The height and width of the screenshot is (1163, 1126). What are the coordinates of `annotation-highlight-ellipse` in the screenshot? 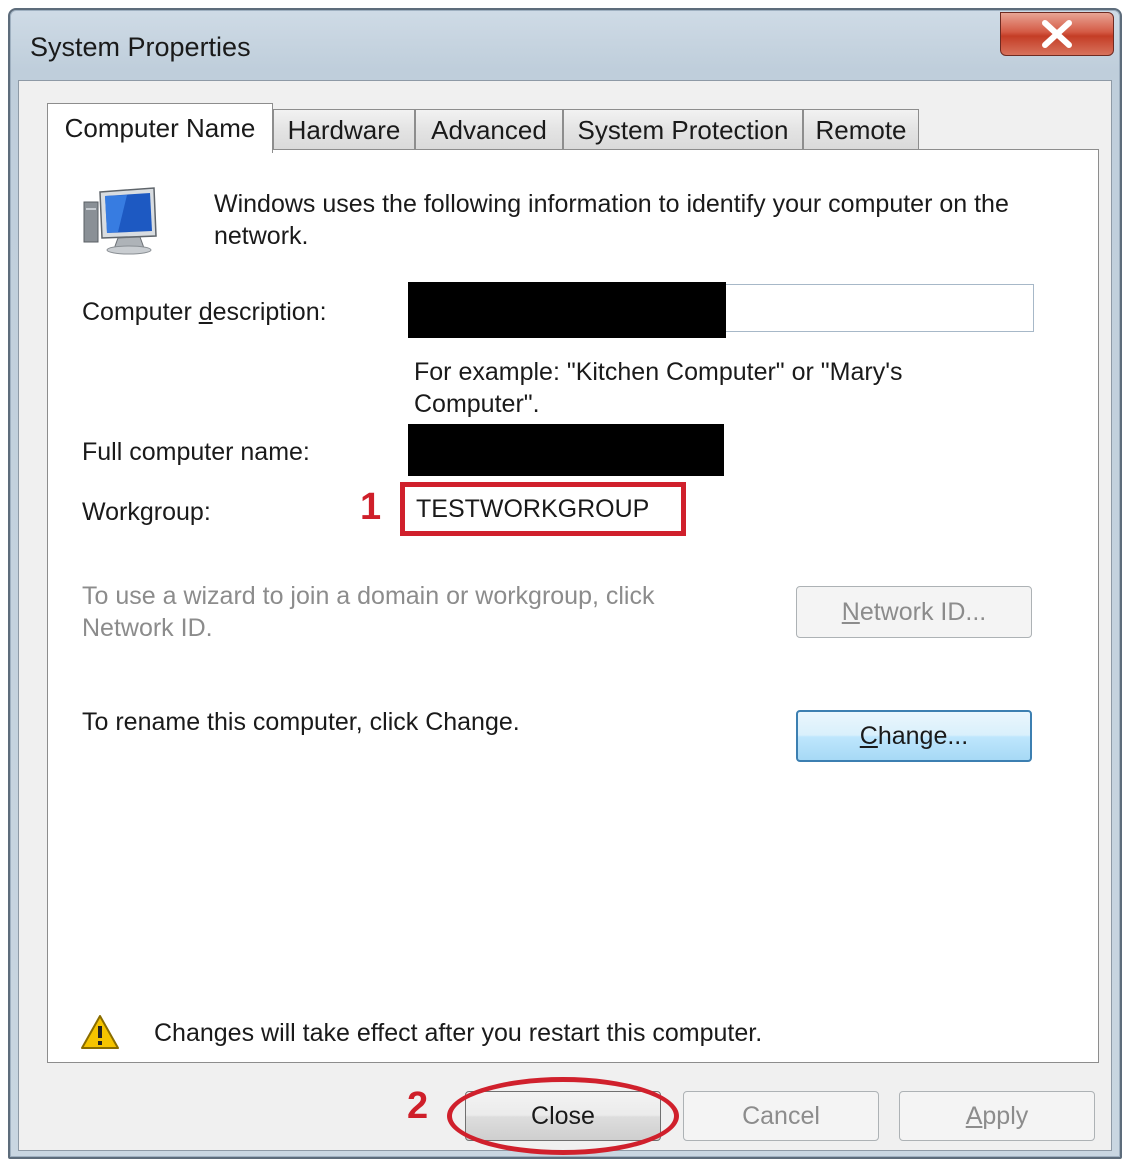 It's located at (563, 1116).